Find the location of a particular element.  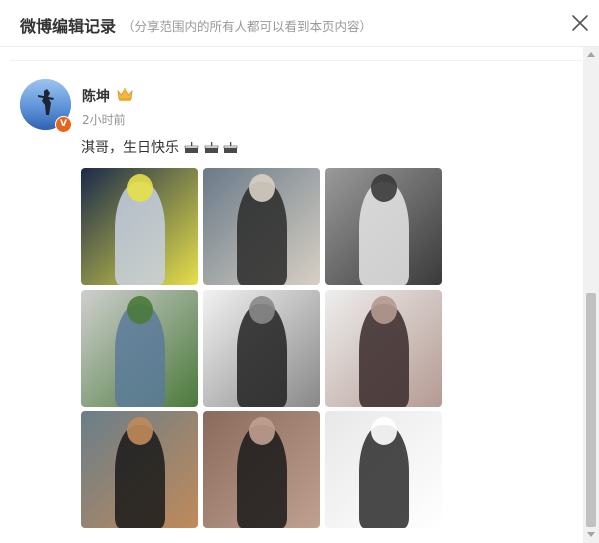

close-button is located at coordinates (580, 23).